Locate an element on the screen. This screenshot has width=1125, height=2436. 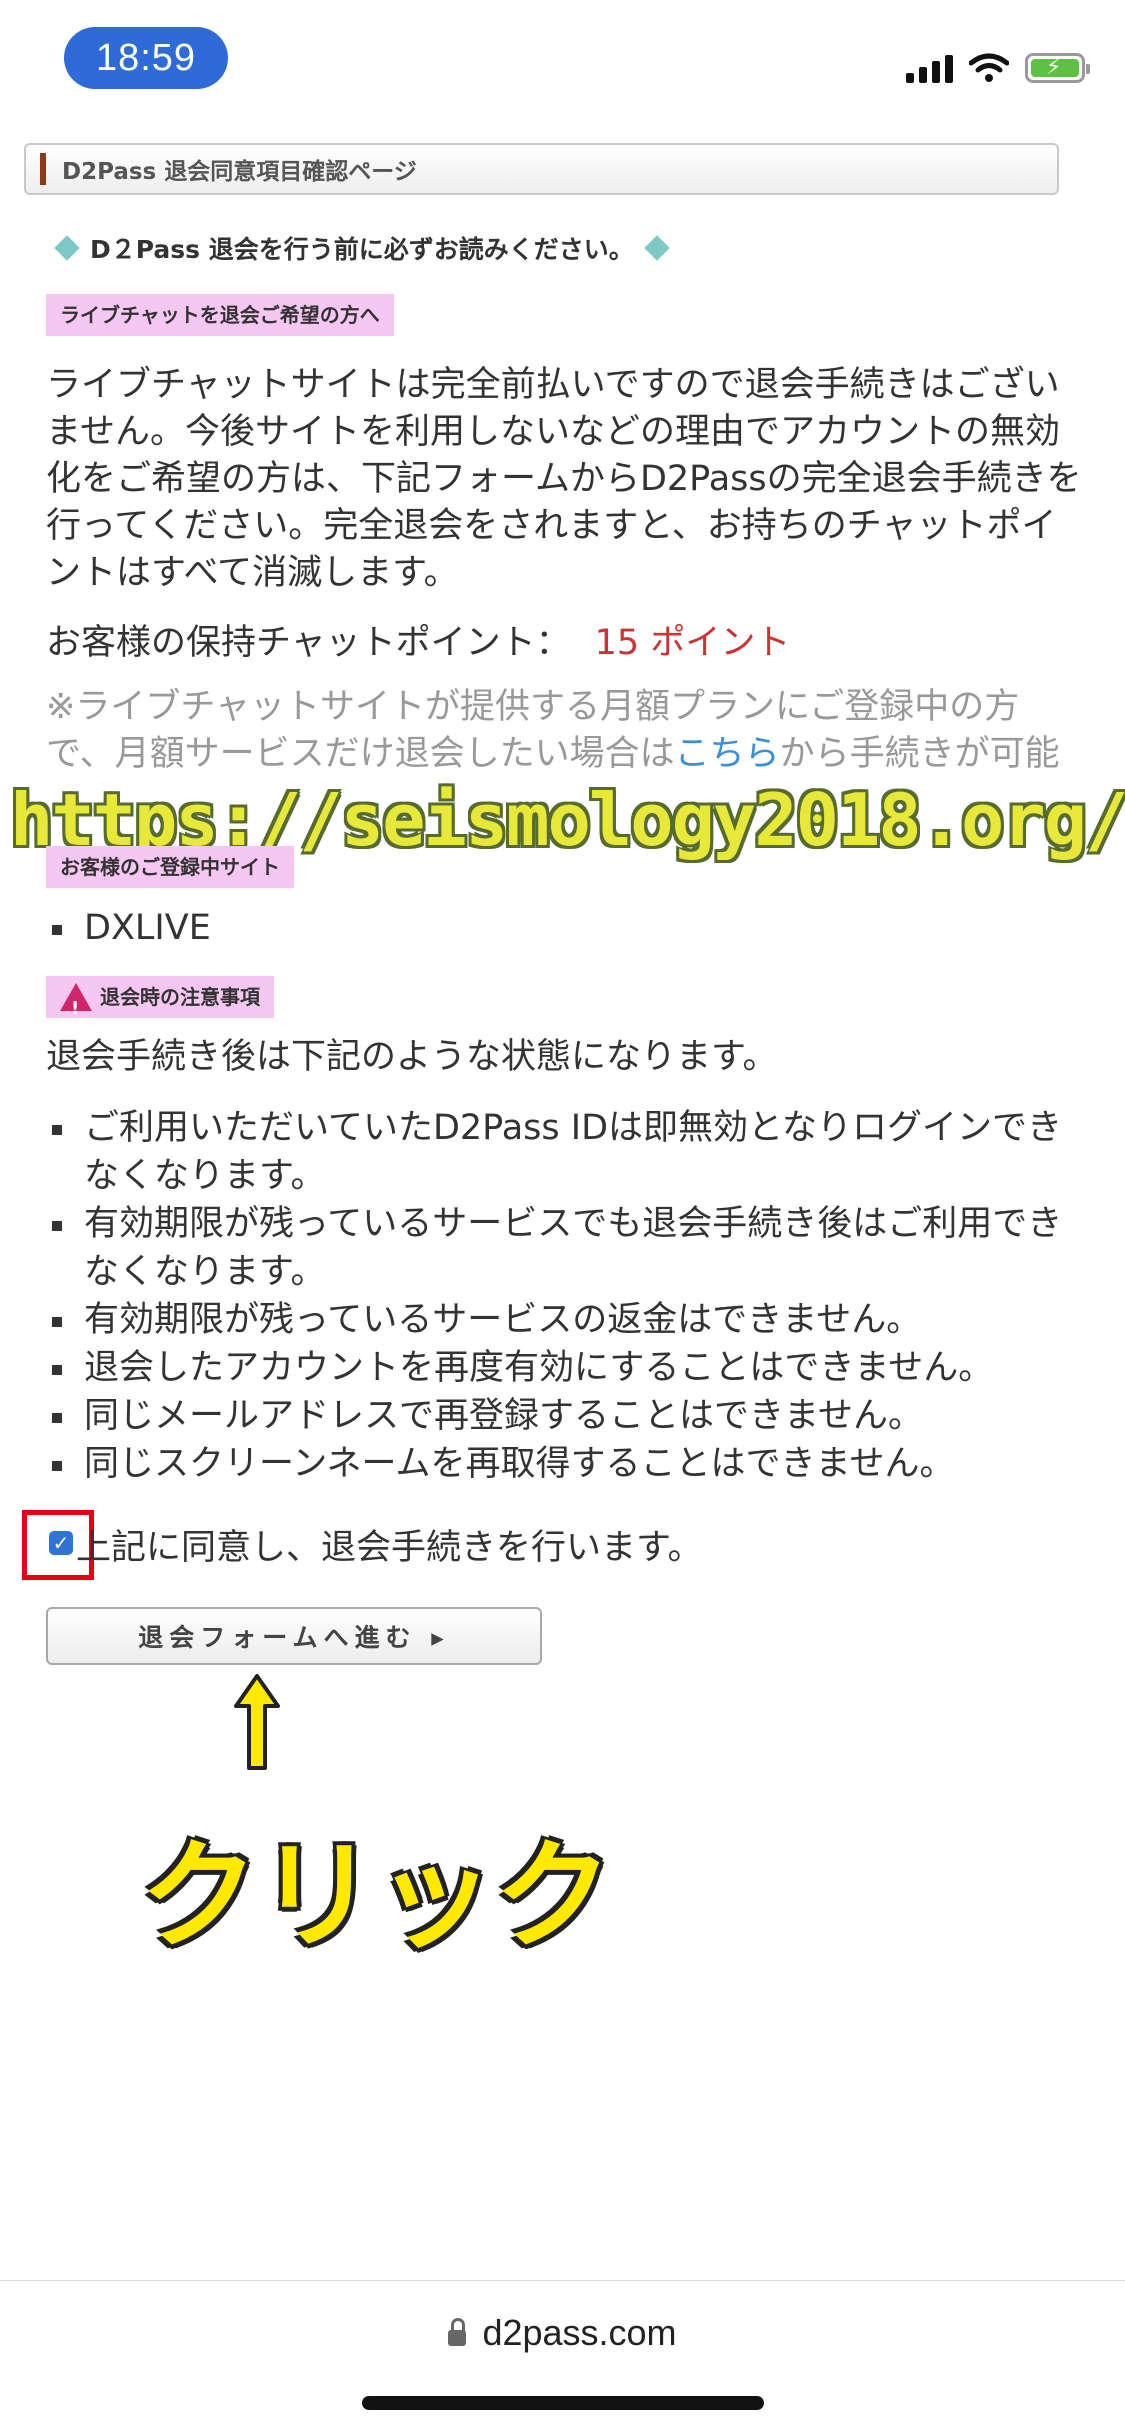
click-annotation: クリック is located at coordinates (376, 1896).